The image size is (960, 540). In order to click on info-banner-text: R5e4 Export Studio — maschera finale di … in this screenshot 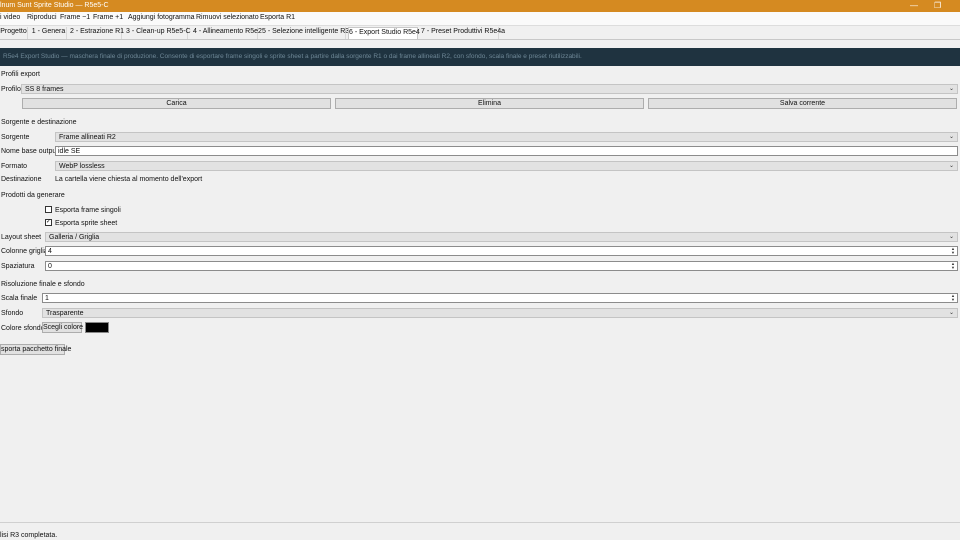, I will do `click(292, 56)`.